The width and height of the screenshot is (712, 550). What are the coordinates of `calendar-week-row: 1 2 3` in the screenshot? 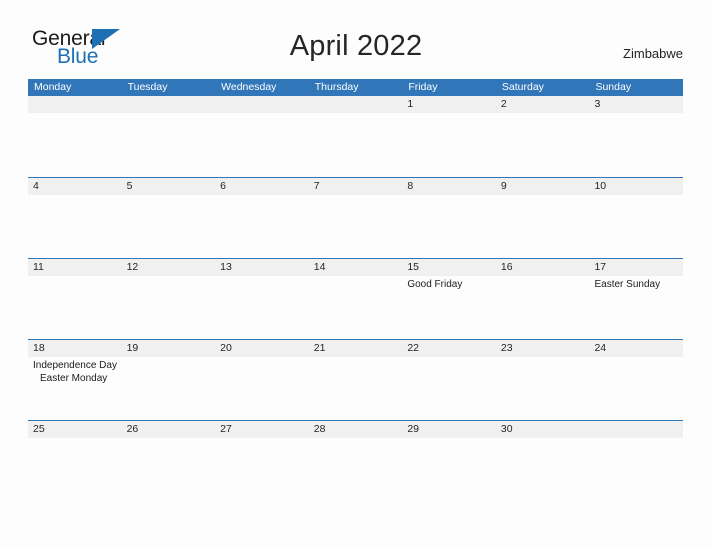 It's located at (355, 136).